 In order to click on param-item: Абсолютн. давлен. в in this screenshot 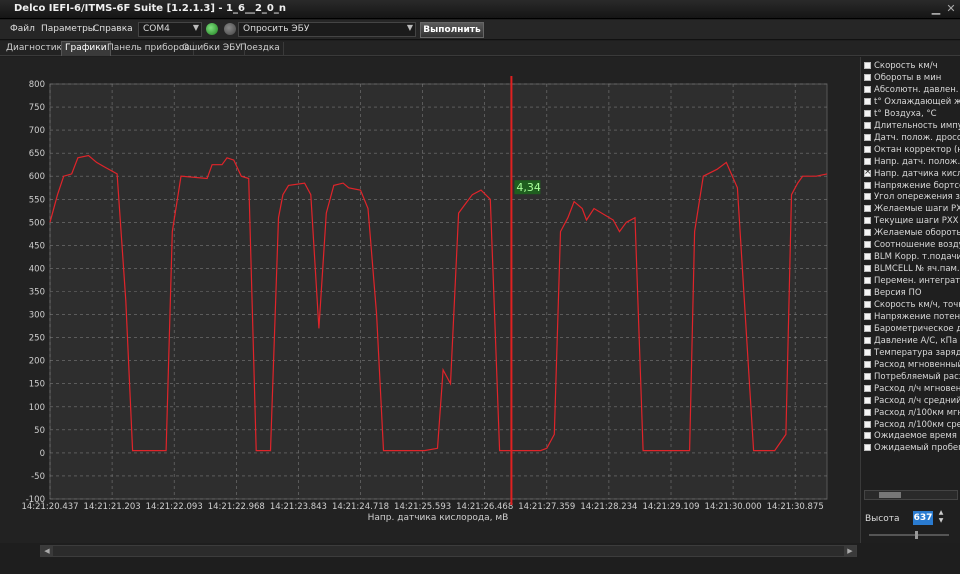, I will do `click(912, 91)`.